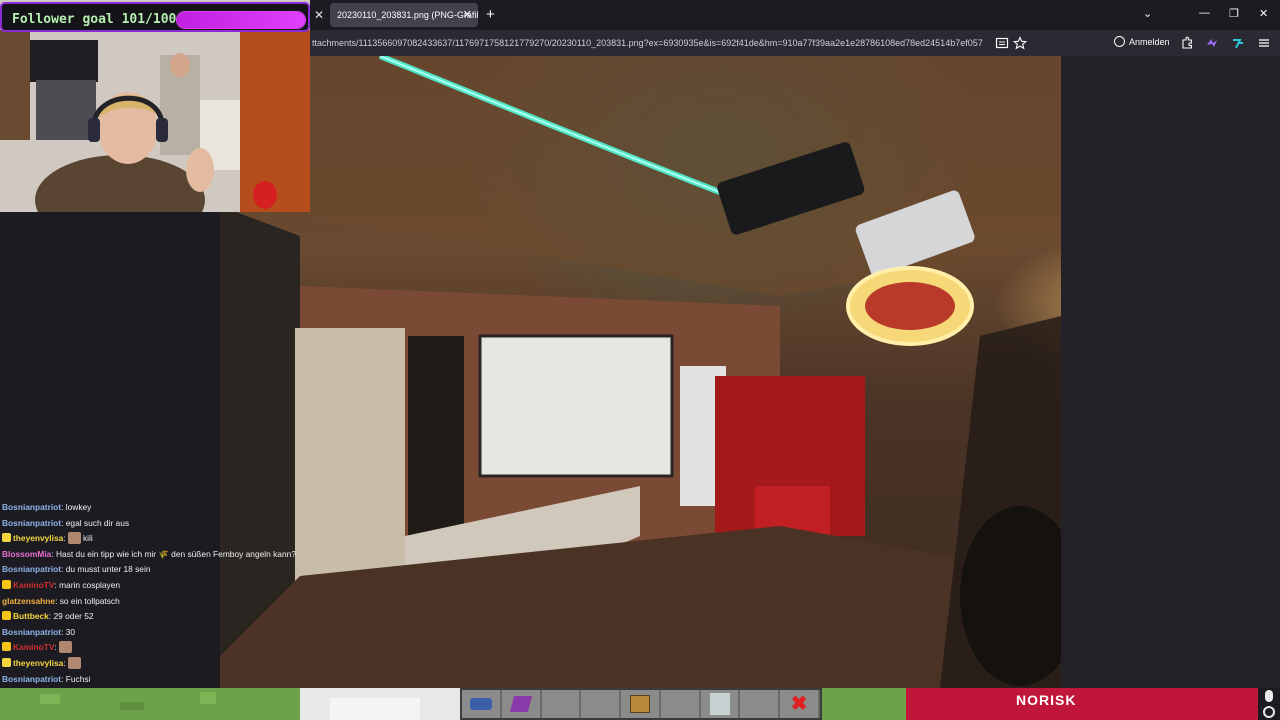  I want to click on book-icon, so click(520, 704).